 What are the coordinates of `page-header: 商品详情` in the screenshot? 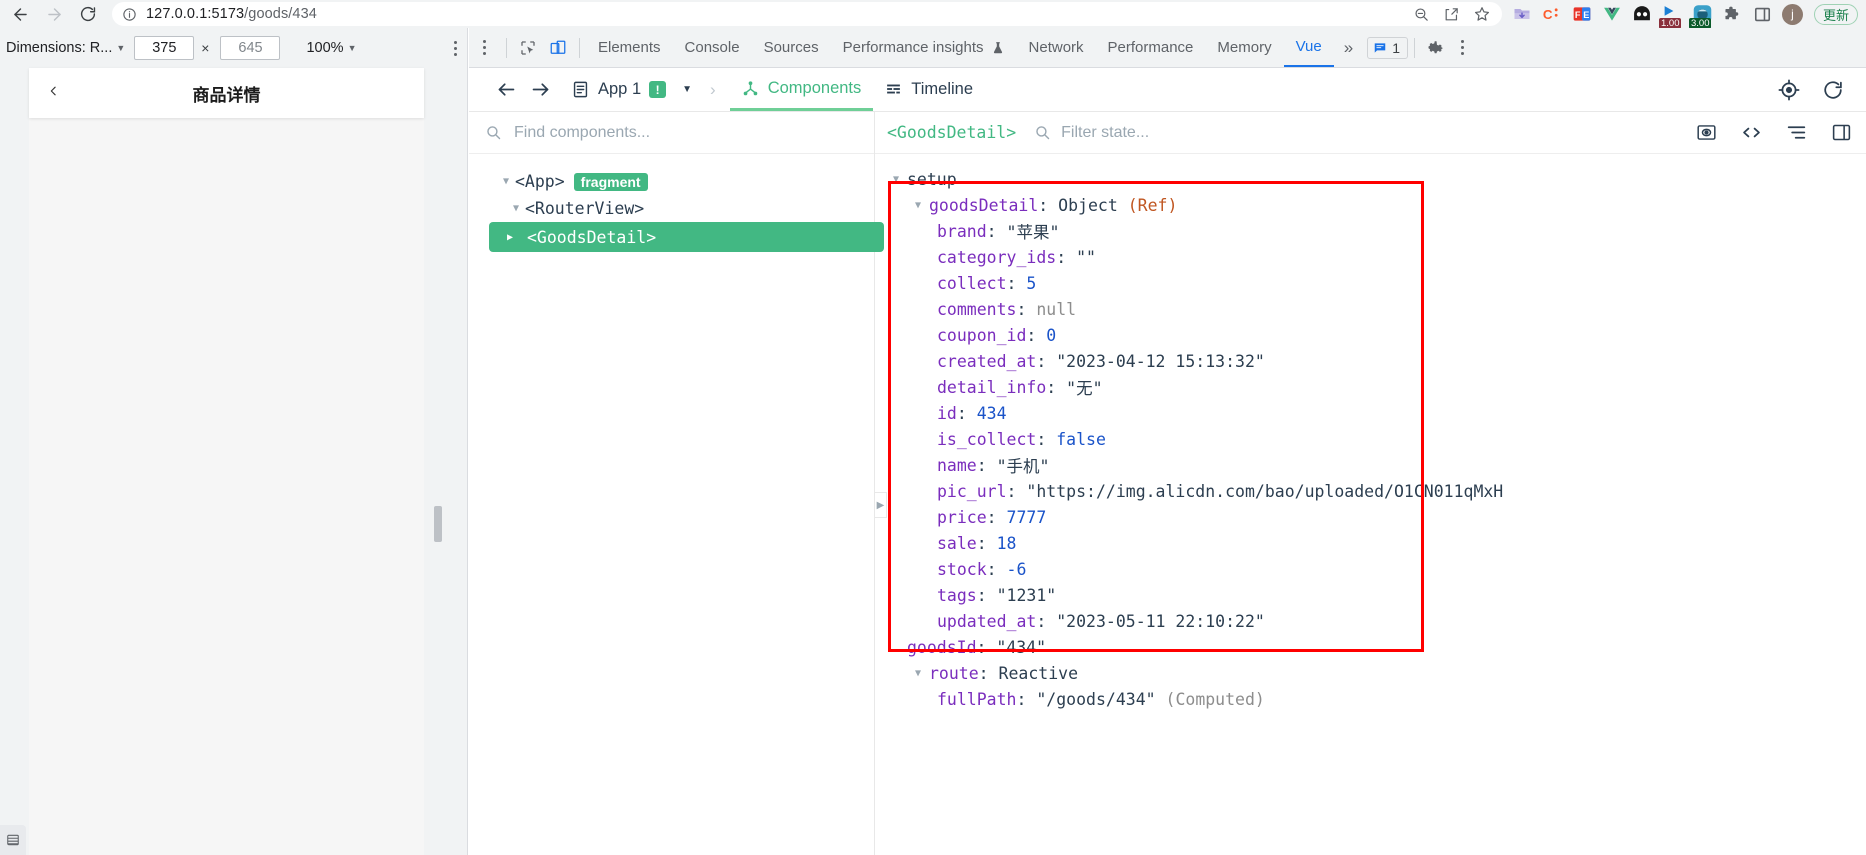 It's located at (226, 93).